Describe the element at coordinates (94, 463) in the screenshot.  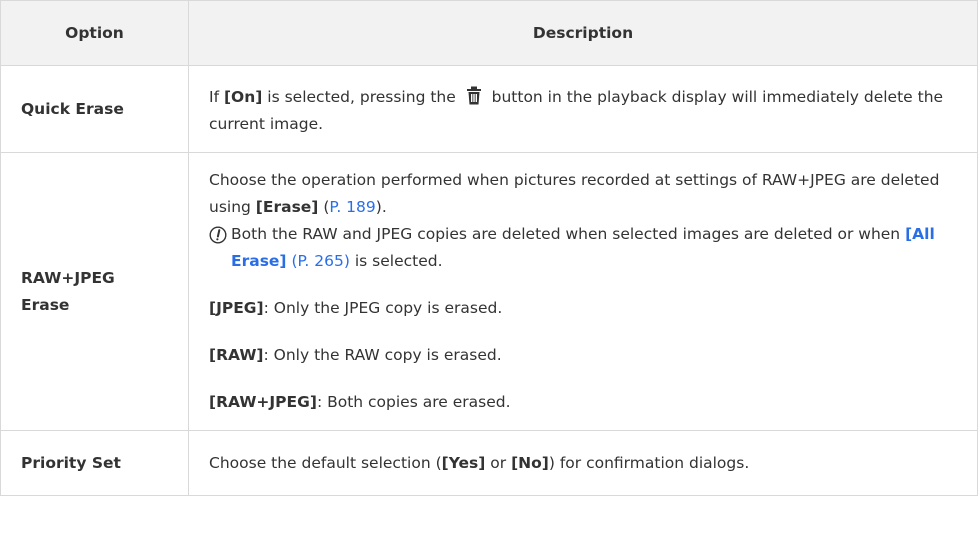
I see `option-priority-set: Priority Set` at that location.